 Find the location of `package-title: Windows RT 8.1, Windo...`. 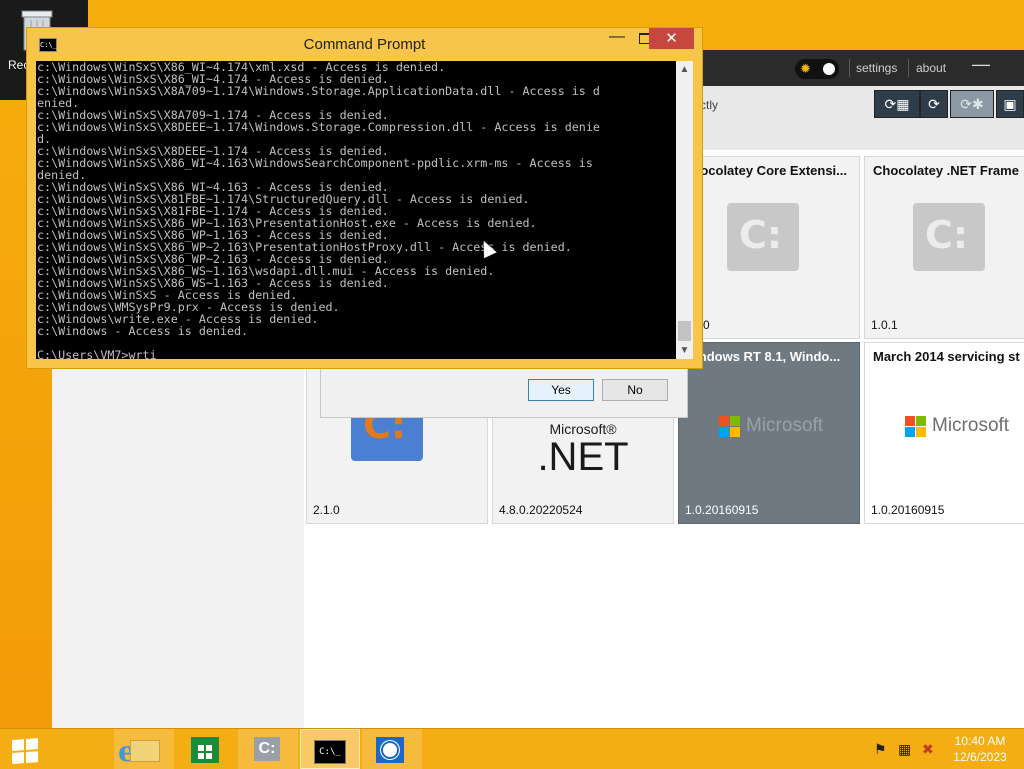

package-title: Windows RT 8.1, Windo... is located at coordinates (762, 356).